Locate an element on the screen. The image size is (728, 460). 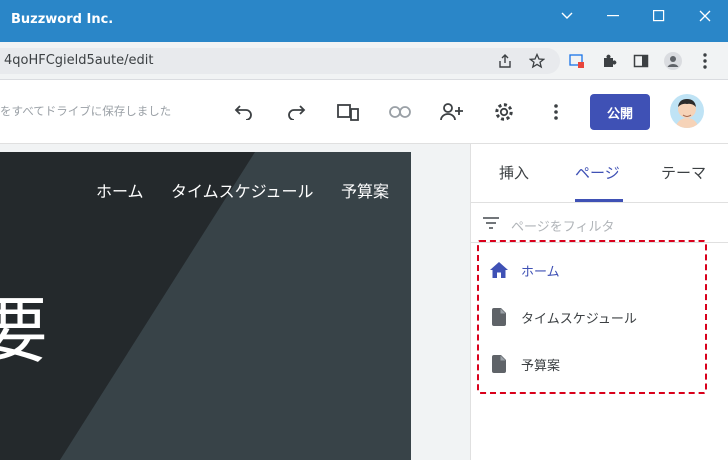
window-title: Buzzword Inc. is located at coordinates (62, 19).